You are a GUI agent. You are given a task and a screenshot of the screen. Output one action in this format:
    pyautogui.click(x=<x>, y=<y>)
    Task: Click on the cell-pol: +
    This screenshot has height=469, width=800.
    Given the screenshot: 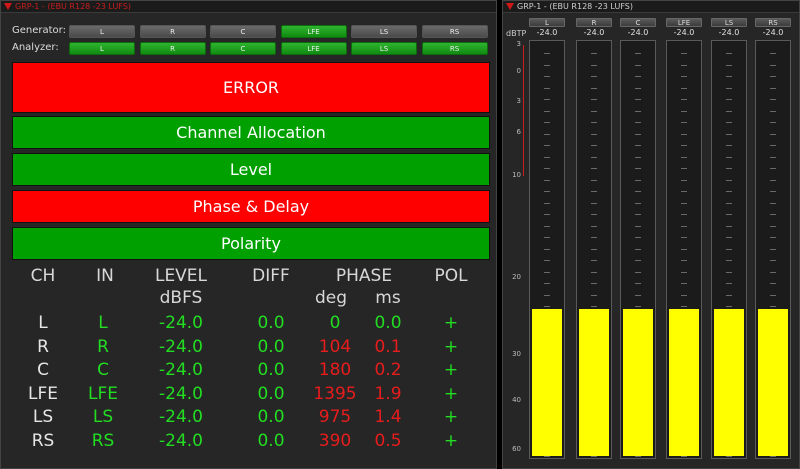 What is the action you would take?
    pyautogui.click(x=451, y=370)
    